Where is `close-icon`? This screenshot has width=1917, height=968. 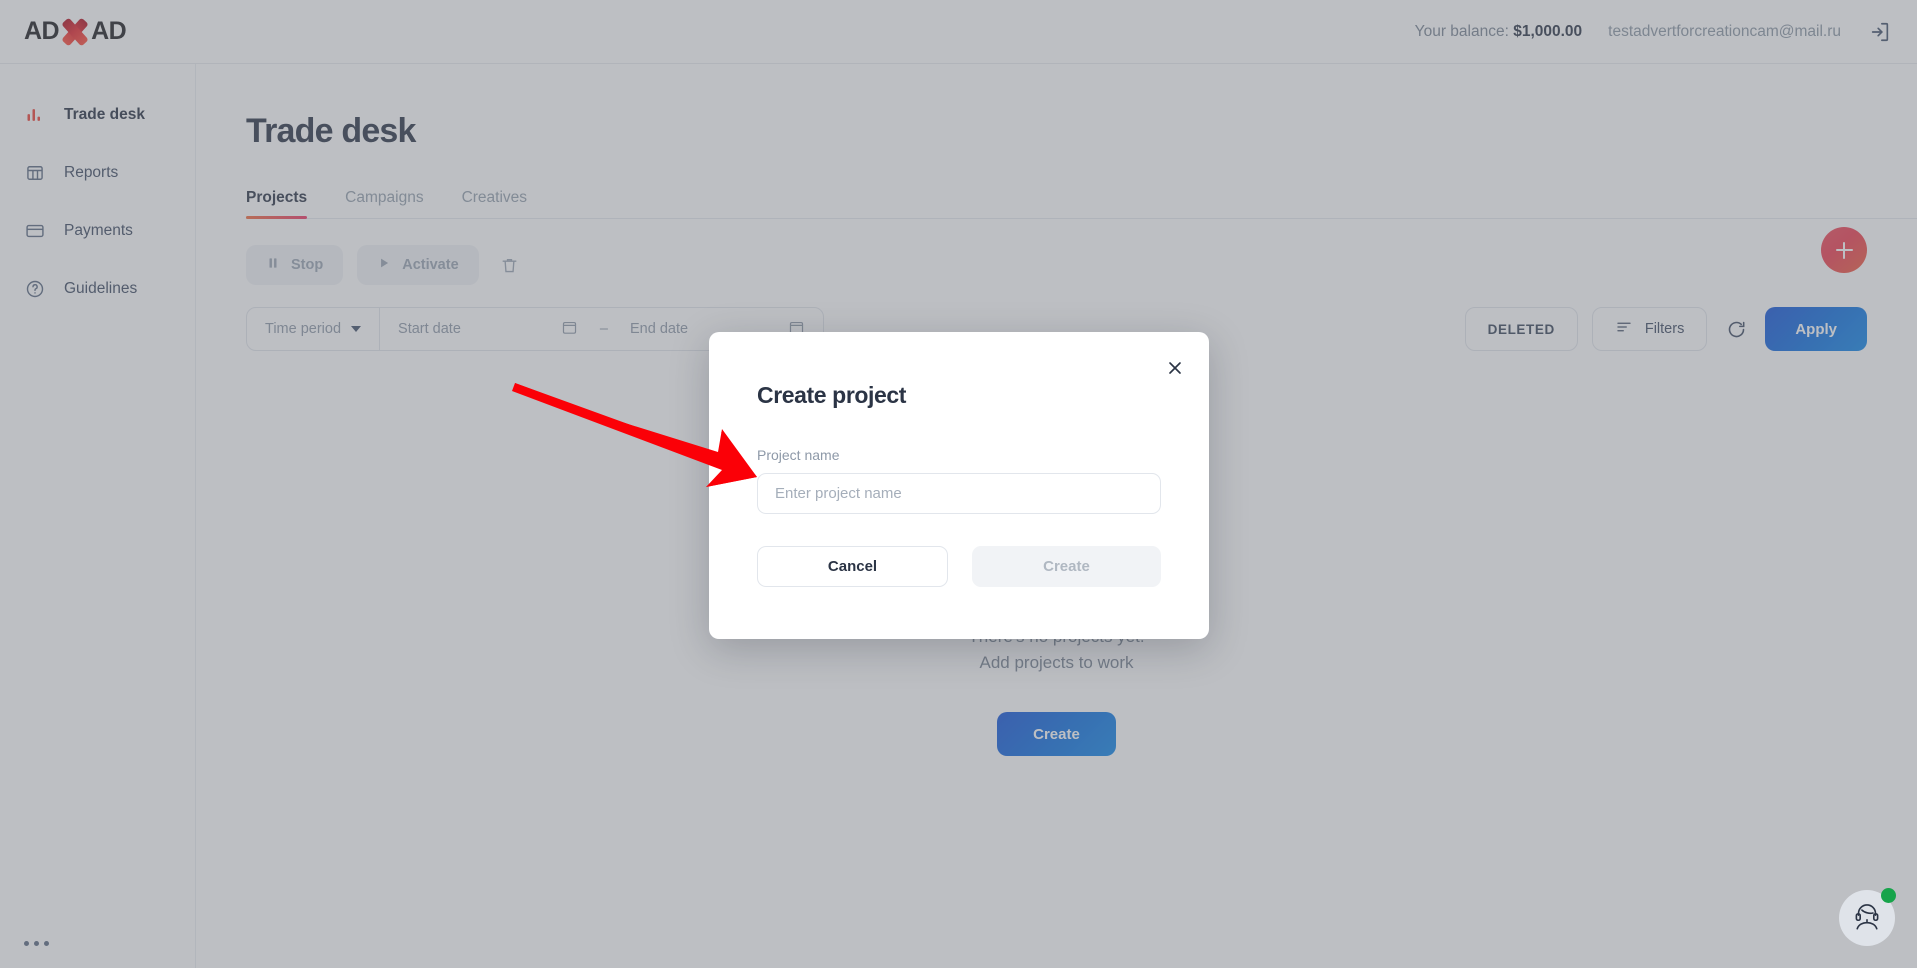 close-icon is located at coordinates (1175, 368).